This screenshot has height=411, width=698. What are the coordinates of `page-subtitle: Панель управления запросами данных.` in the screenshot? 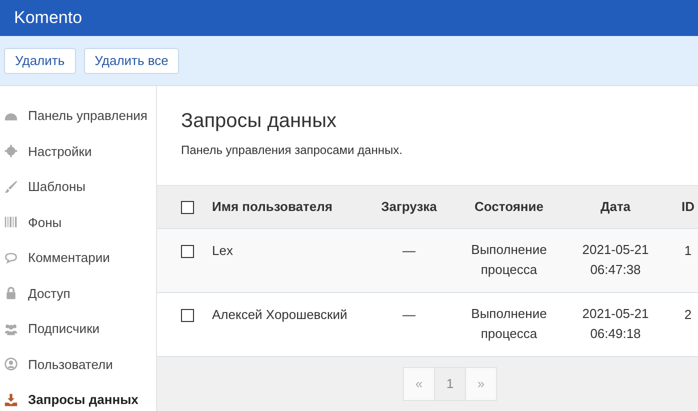 It's located at (292, 150).